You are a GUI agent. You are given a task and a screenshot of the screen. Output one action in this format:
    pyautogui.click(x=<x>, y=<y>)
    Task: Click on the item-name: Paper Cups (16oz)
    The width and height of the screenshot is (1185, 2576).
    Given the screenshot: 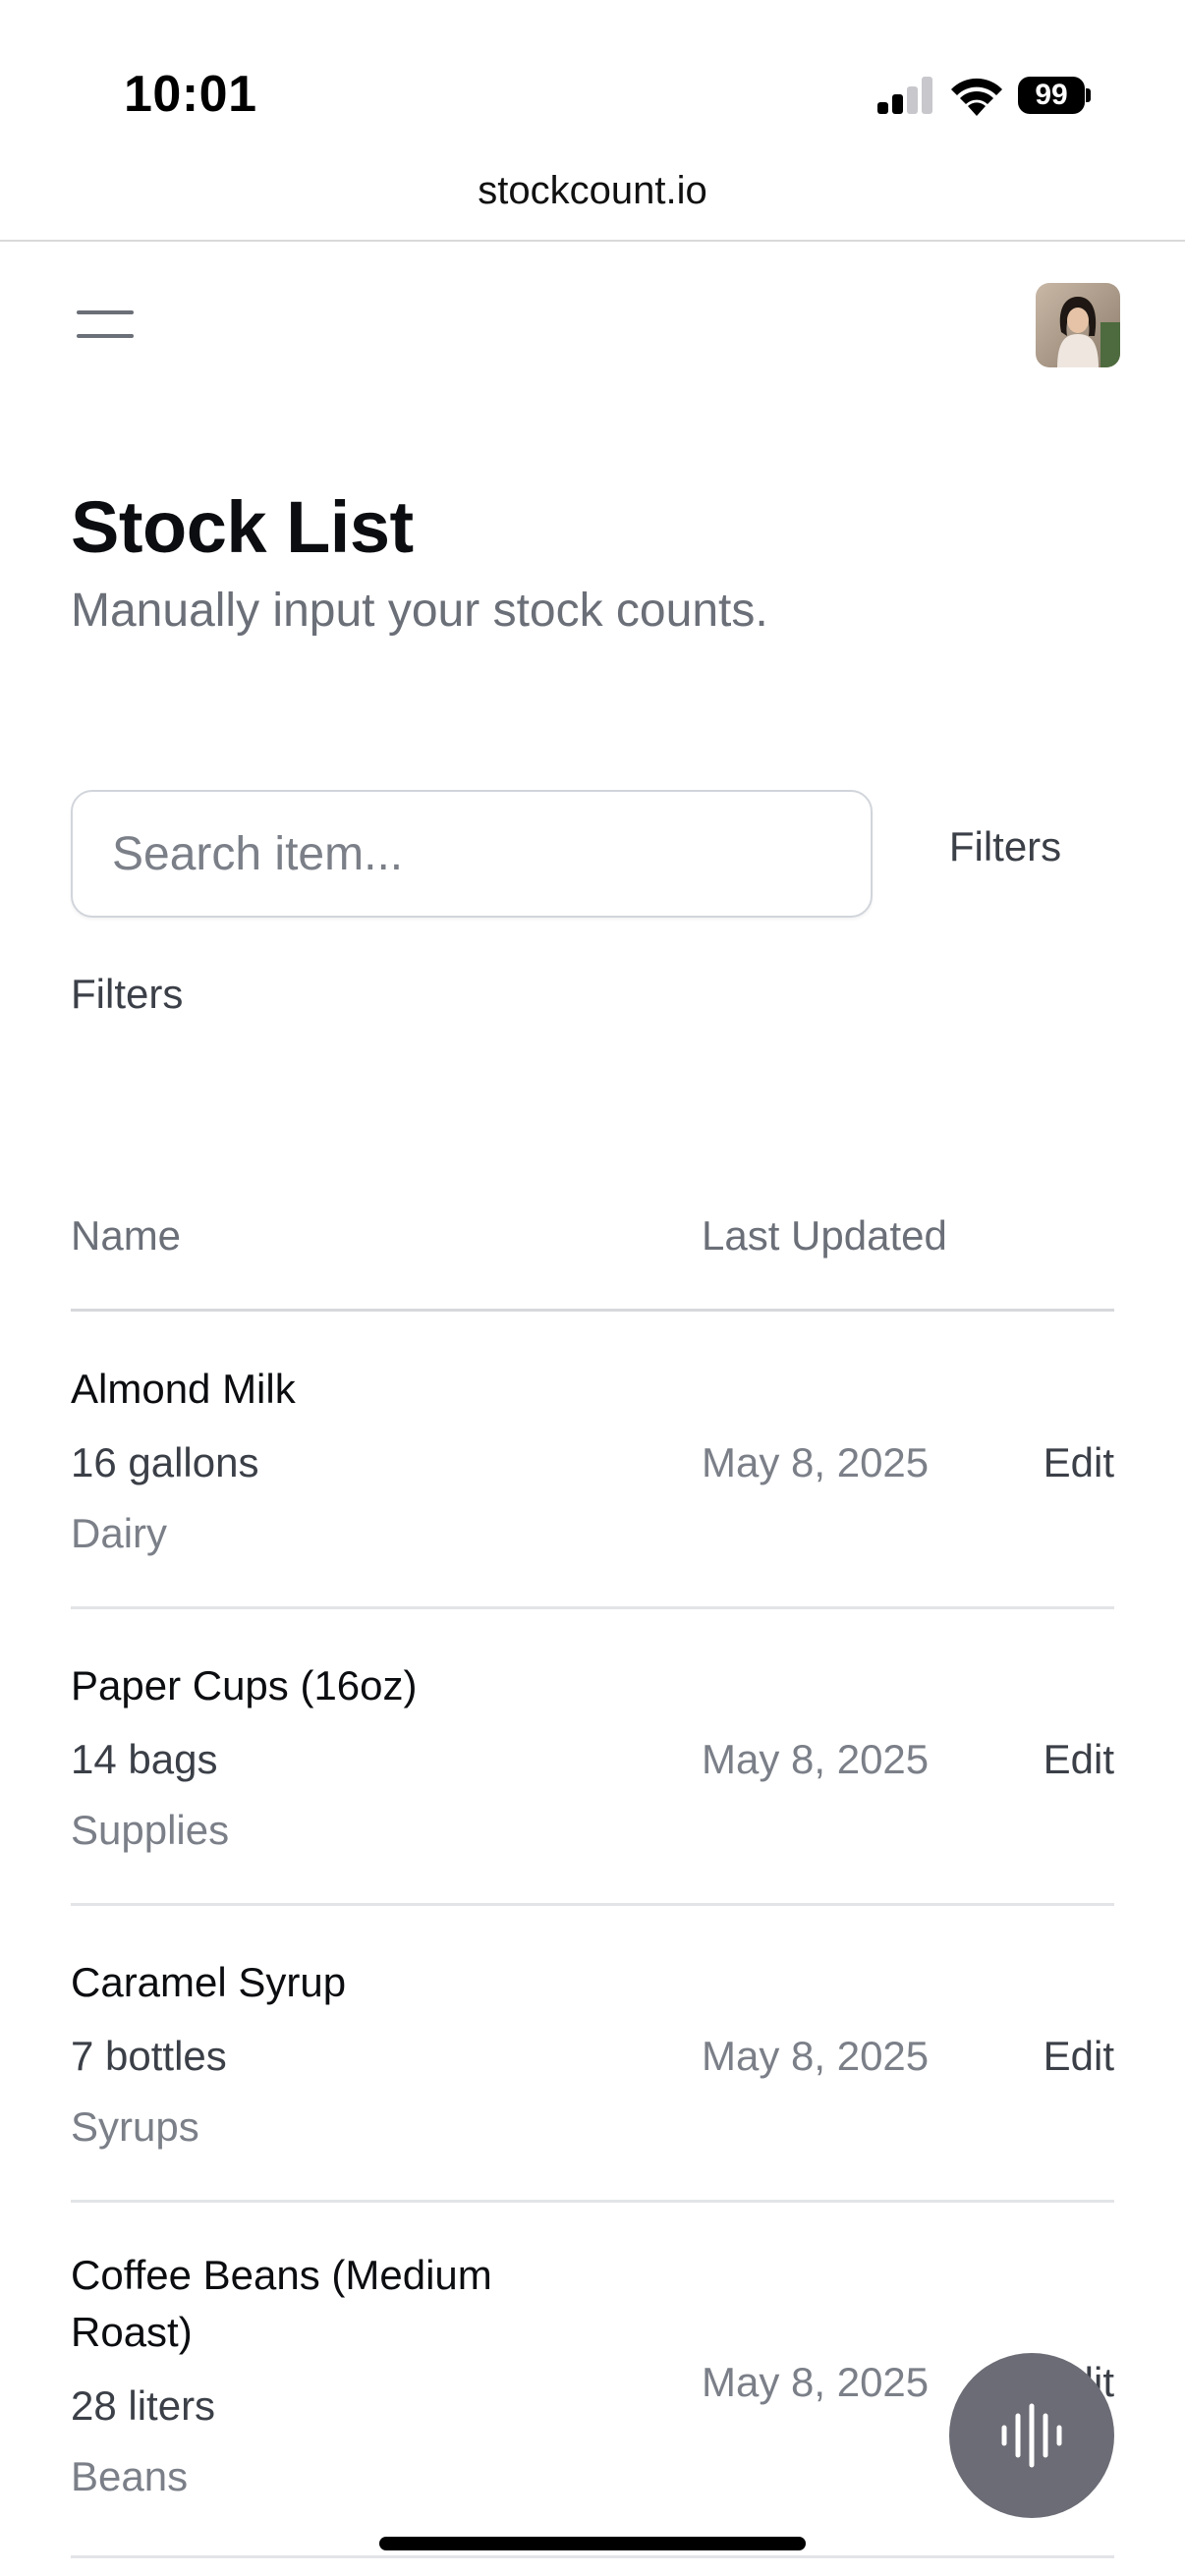 What is the action you would take?
    pyautogui.click(x=245, y=1685)
    